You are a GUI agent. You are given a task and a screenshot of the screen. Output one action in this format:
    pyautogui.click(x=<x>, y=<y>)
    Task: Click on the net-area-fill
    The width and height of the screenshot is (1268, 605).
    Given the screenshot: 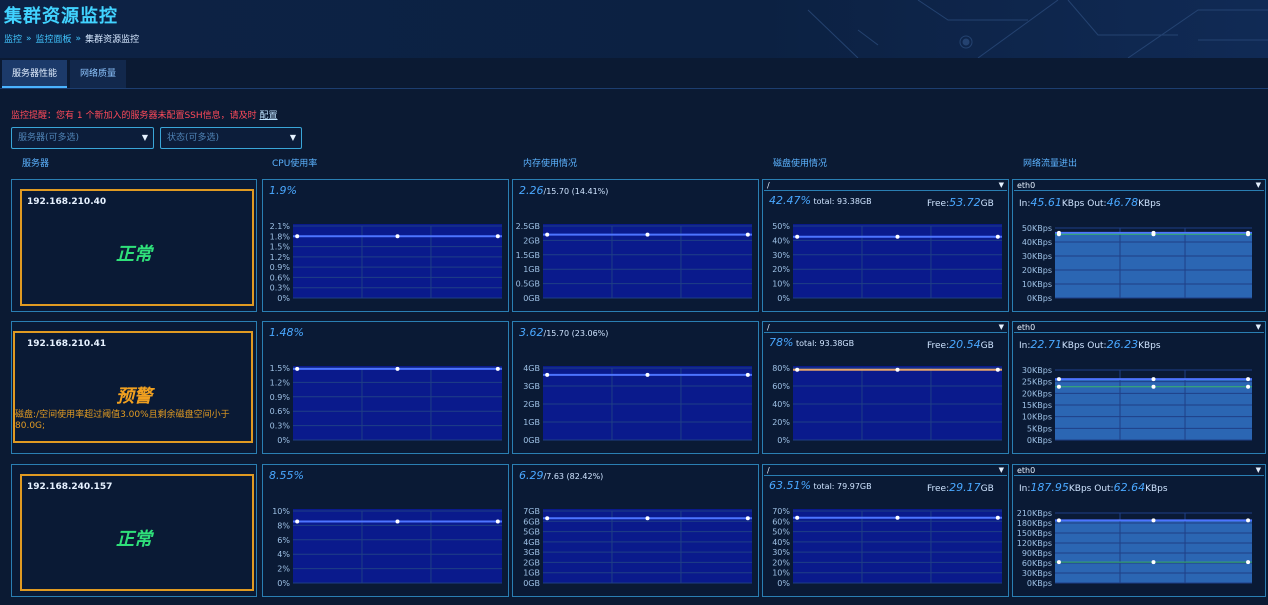 What is the action you would take?
    pyautogui.click(x=1153, y=265)
    